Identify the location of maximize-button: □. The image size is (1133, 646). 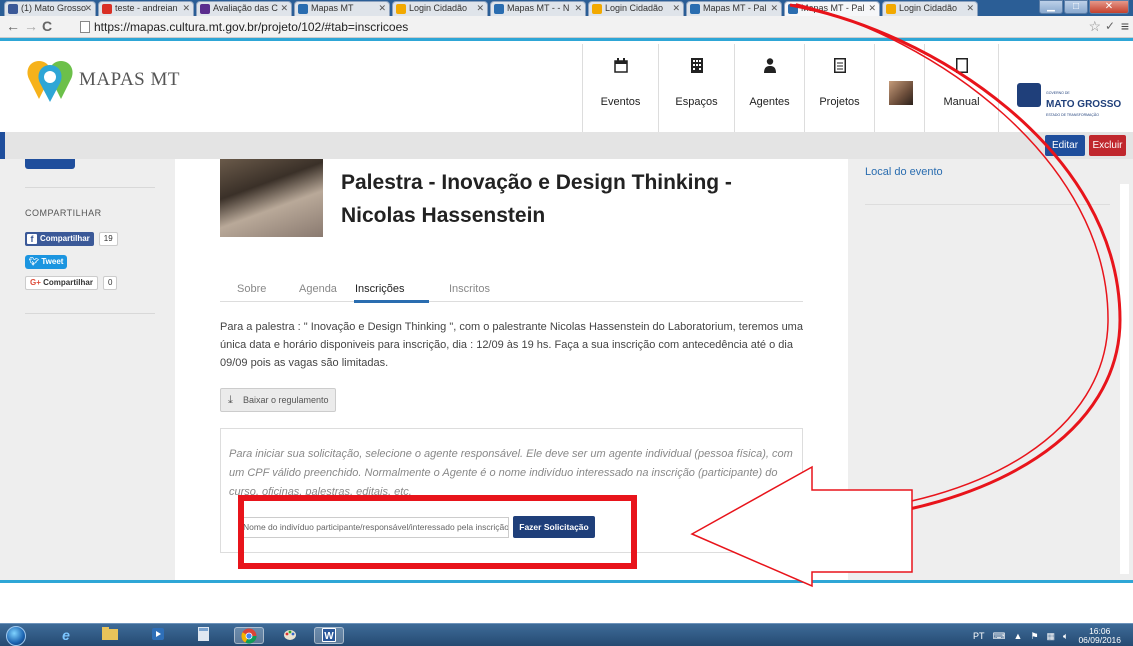
(1076, 7).